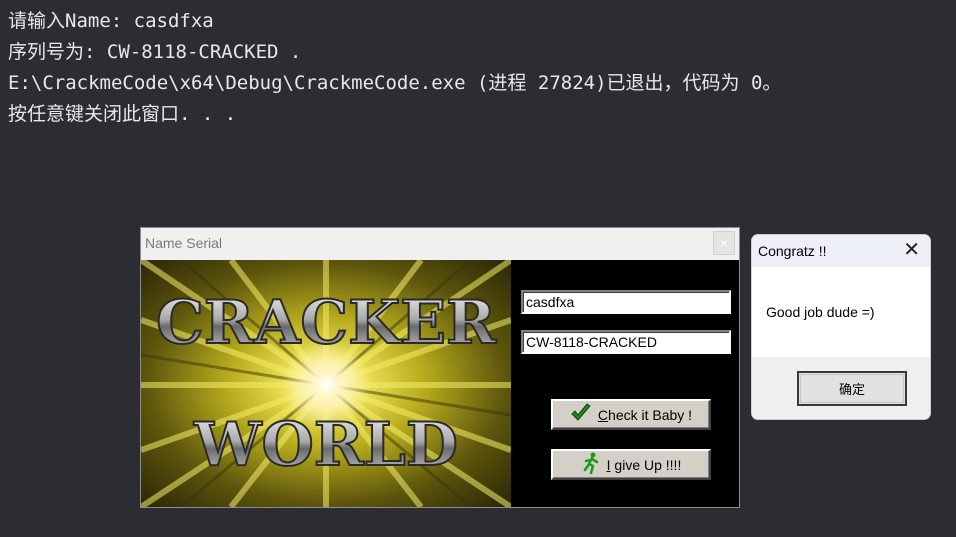 Image resolution: width=956 pixels, height=537 pixels. I want to click on checkmark-icon, so click(581, 414).